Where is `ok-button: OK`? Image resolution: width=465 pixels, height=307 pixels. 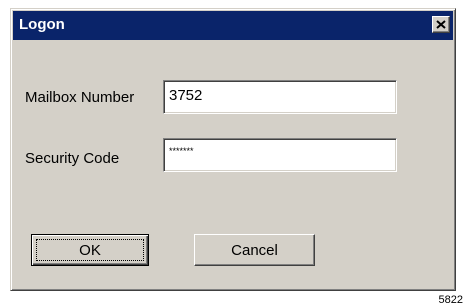 ok-button: OK is located at coordinates (90, 250).